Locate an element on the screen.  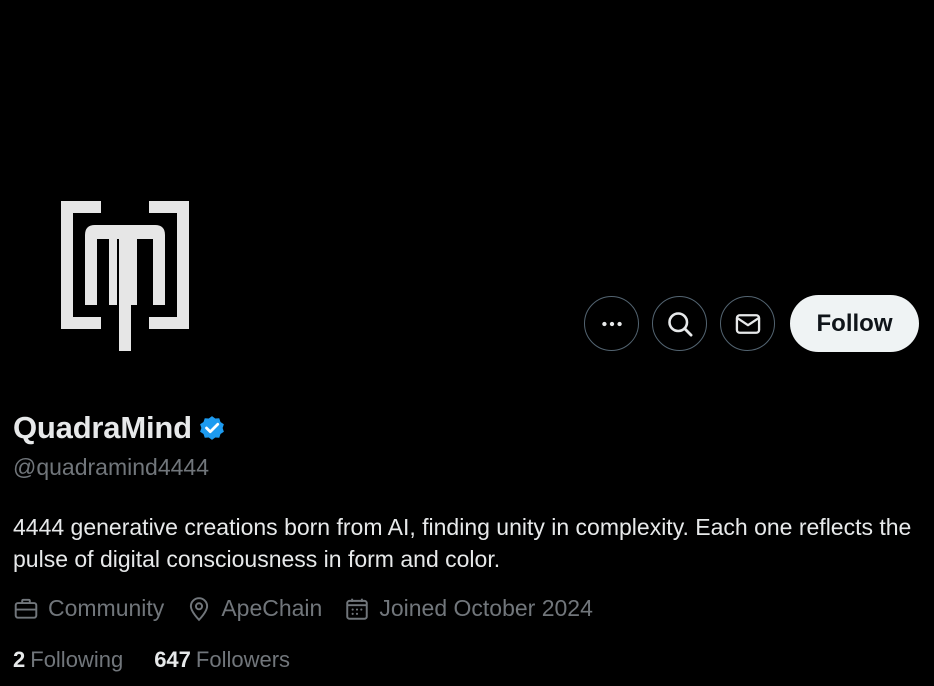
calendar-icon is located at coordinates (357, 609).